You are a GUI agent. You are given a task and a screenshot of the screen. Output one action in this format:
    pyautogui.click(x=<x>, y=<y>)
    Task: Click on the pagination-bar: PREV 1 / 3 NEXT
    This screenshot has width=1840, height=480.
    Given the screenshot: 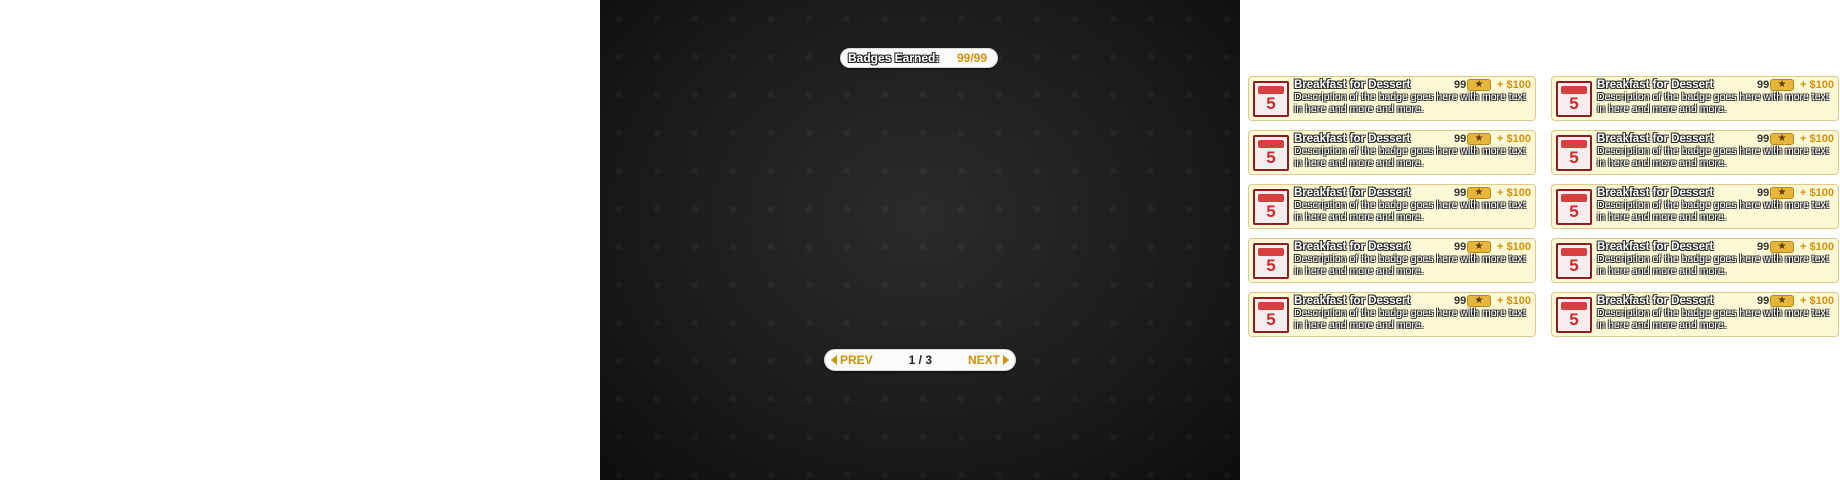 What is the action you would take?
    pyautogui.click(x=920, y=360)
    